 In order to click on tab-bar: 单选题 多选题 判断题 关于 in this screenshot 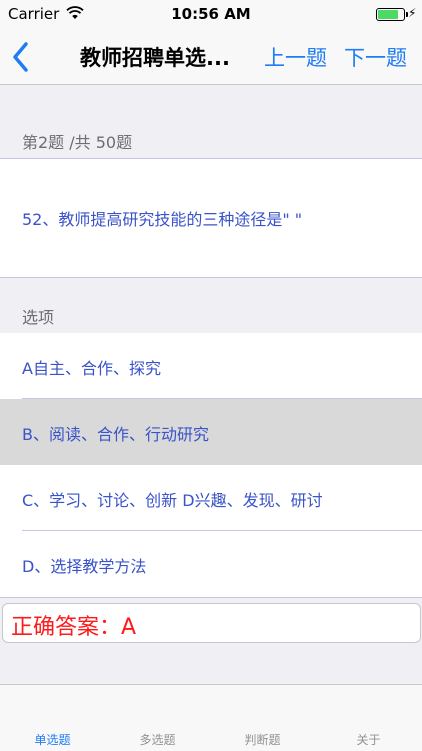, I will do `click(211, 717)`.